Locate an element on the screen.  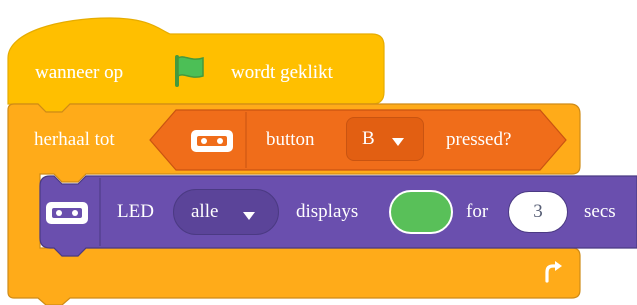
duration-value: 3 is located at coordinates (538, 211).